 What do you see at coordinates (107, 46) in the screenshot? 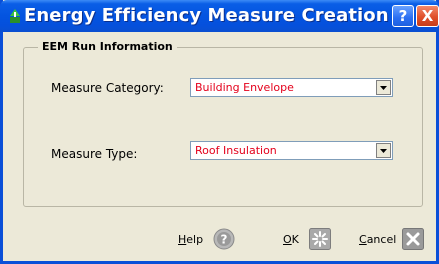
I see `group-legend: EEM Run Information` at bounding box center [107, 46].